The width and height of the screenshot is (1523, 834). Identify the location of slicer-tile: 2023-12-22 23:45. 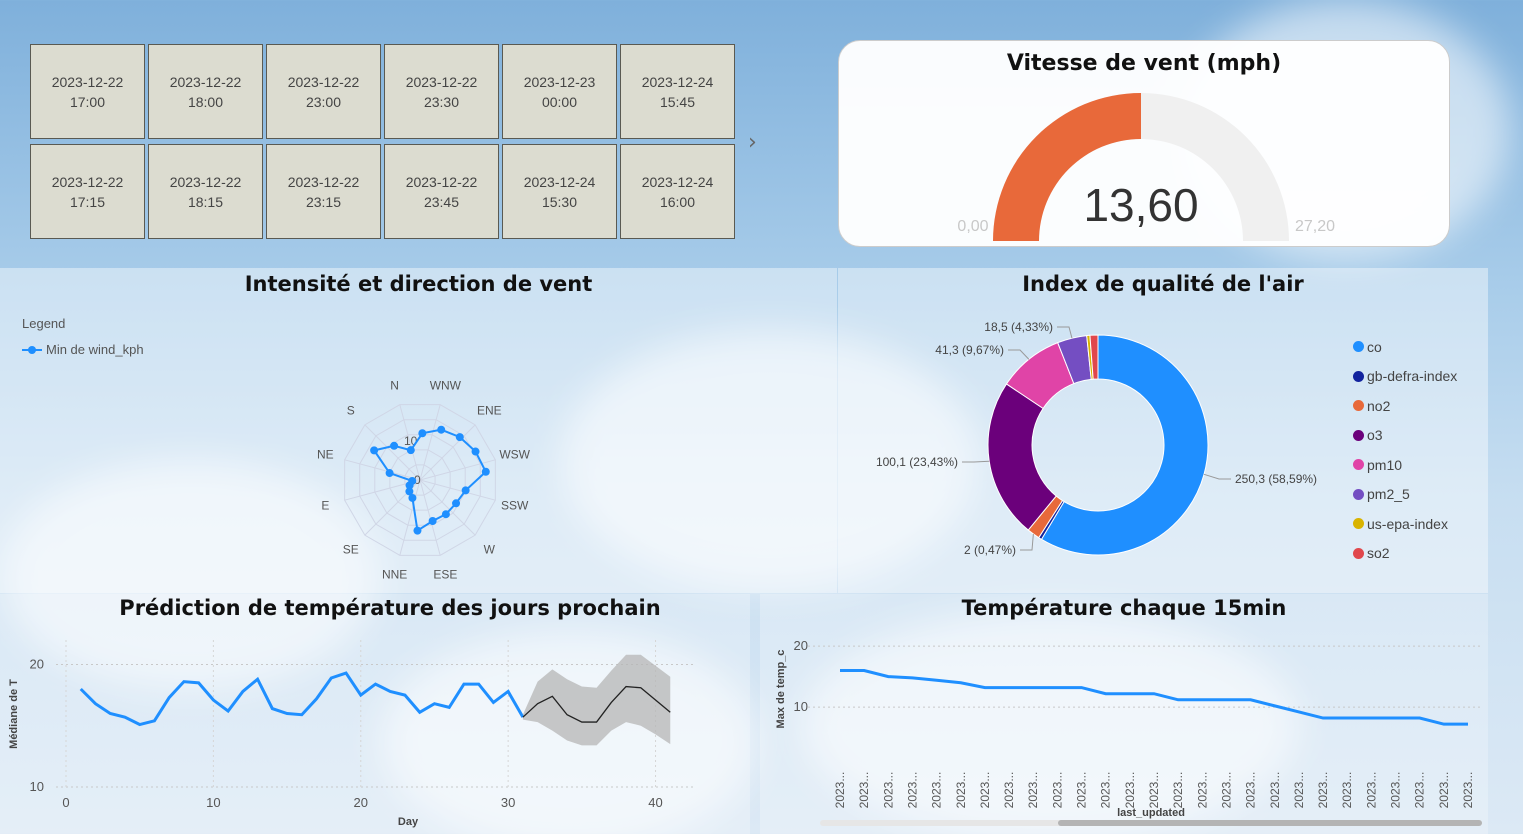
(441, 191).